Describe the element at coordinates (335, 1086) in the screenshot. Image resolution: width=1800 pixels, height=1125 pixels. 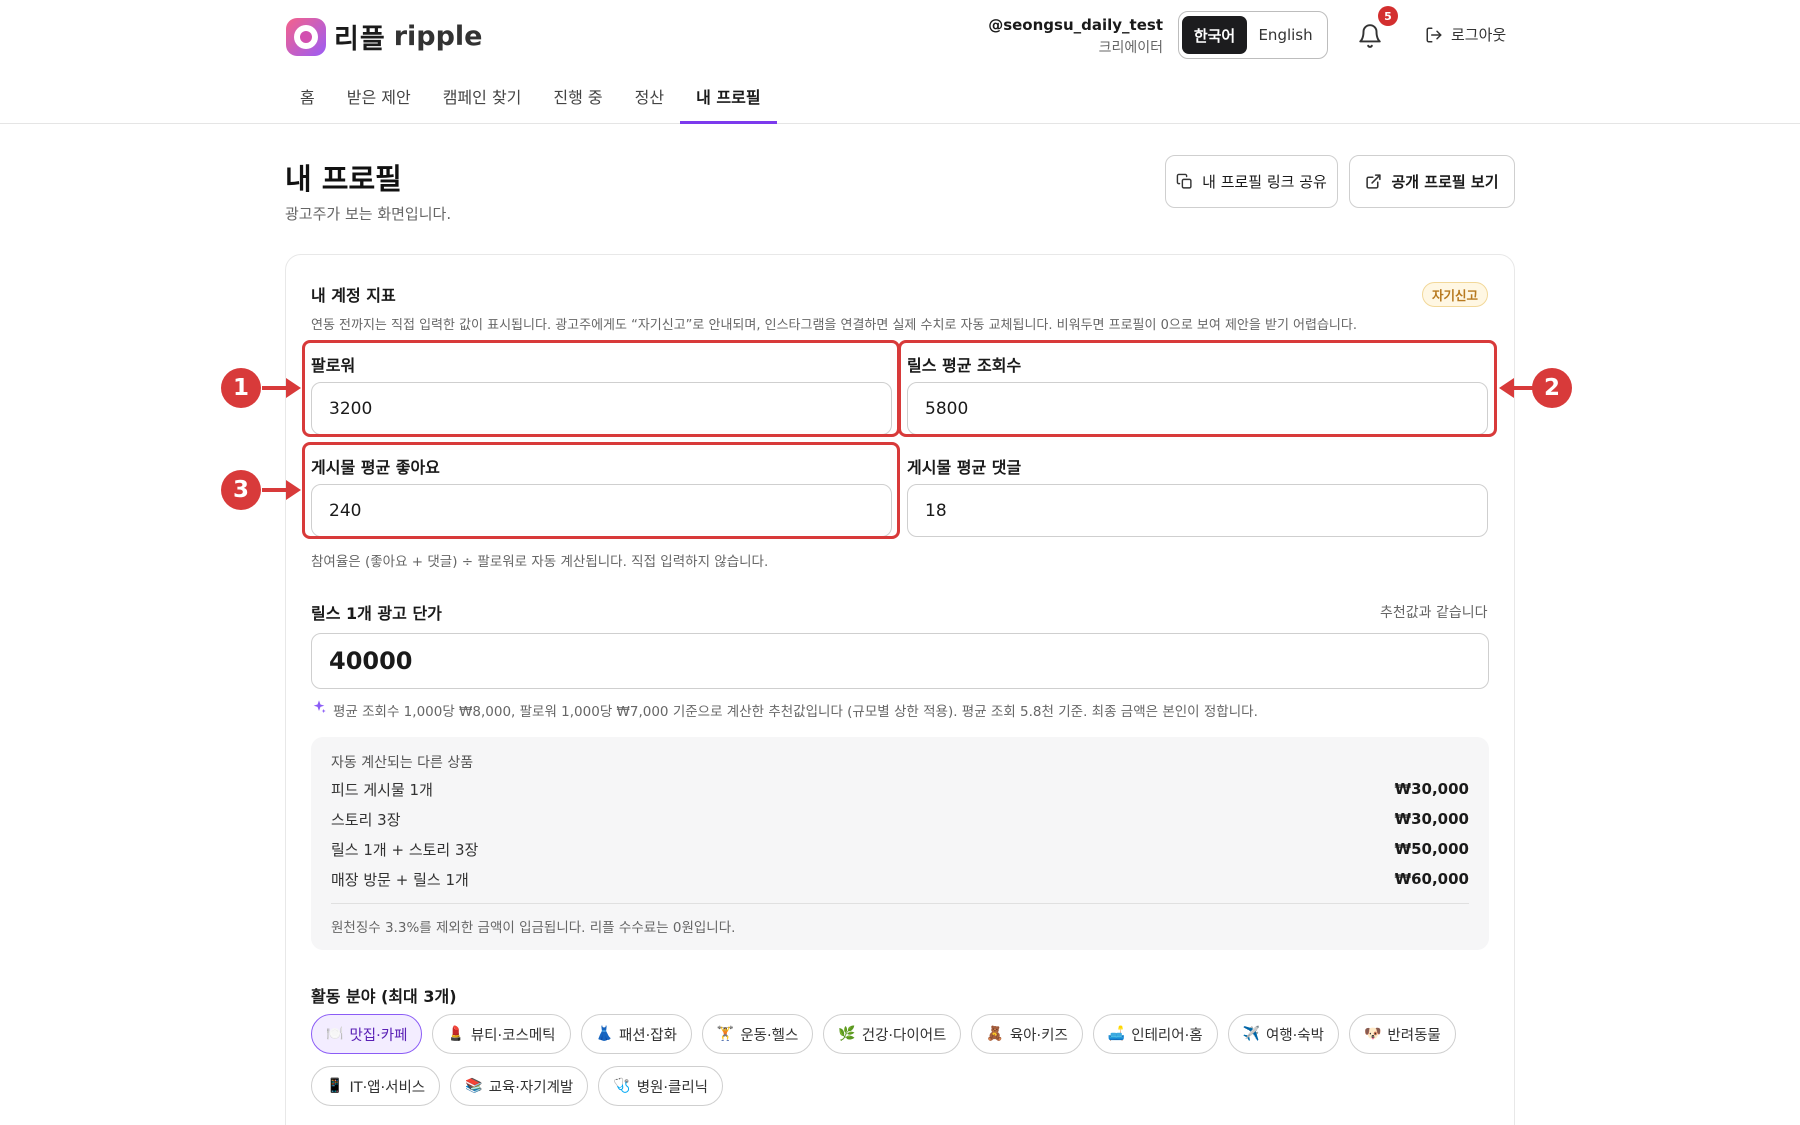
I see `phone-icon: 📱` at that location.